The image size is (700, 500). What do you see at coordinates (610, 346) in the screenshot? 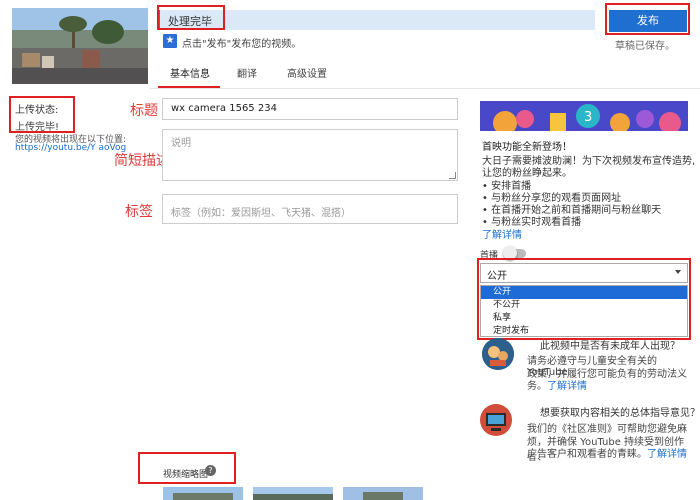
I see `kids-question: 此视频中是否有未成年人出现？` at bounding box center [610, 346].